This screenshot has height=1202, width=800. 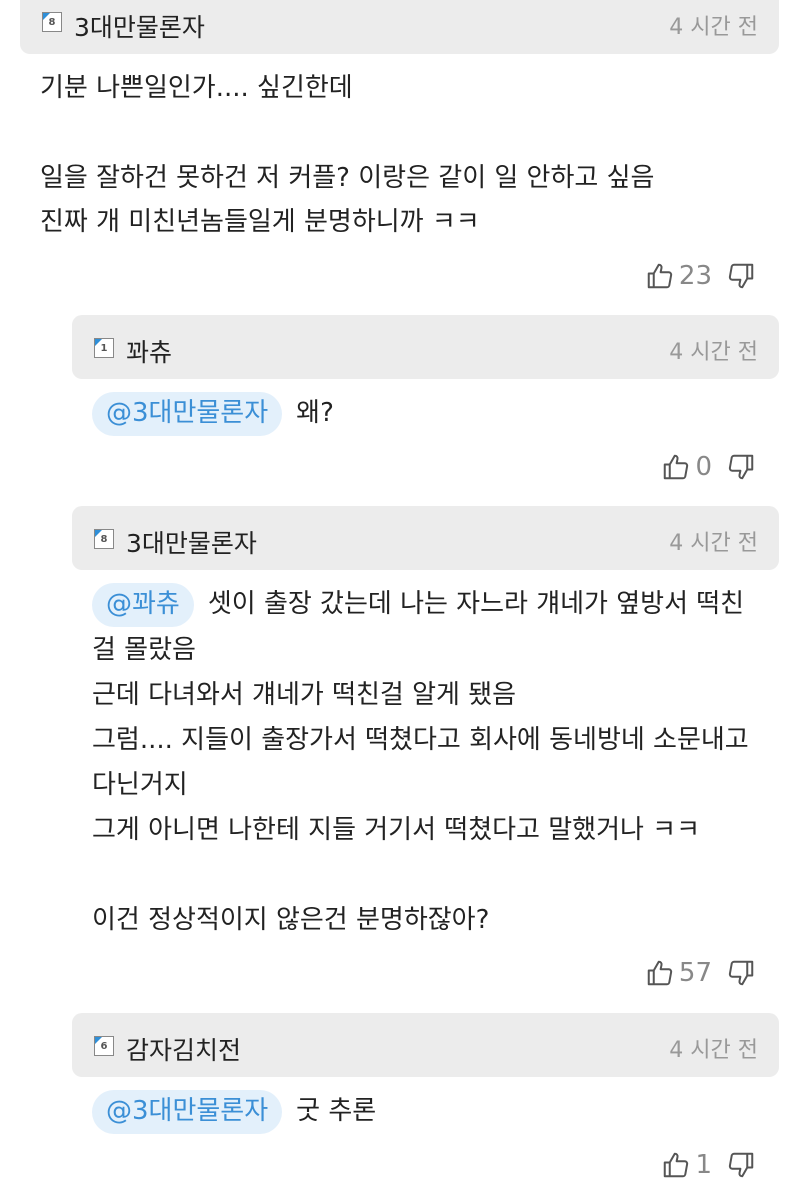 I want to click on comment-body: @꽈츄 셋이 출장 갔는데 나는 자느라 걔네가 옆방서 떡친, so click(x=418, y=604).